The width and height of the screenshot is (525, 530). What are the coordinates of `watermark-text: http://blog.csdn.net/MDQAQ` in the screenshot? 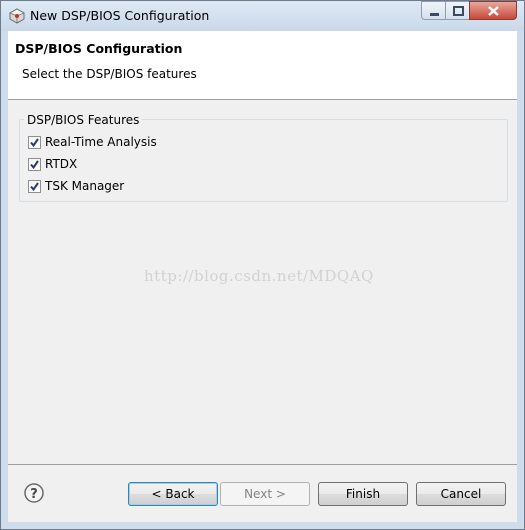 It's located at (259, 276).